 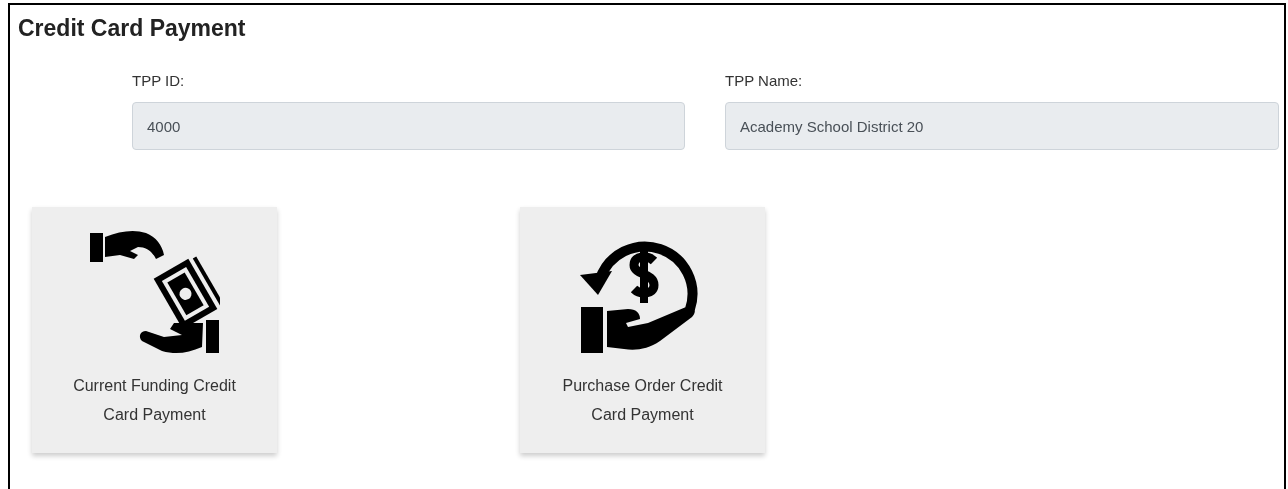 What do you see at coordinates (154, 330) in the screenshot?
I see `payment-option-card: Current Funding Credit Card Payment` at bounding box center [154, 330].